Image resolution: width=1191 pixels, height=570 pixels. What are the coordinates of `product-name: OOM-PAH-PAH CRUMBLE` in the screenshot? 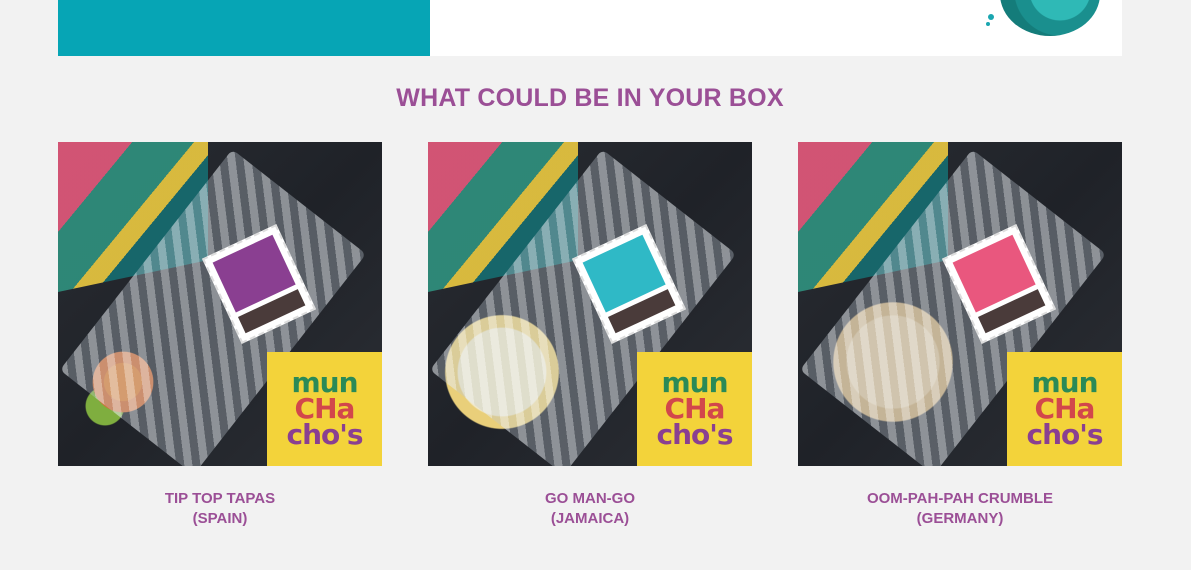 It's located at (960, 498).